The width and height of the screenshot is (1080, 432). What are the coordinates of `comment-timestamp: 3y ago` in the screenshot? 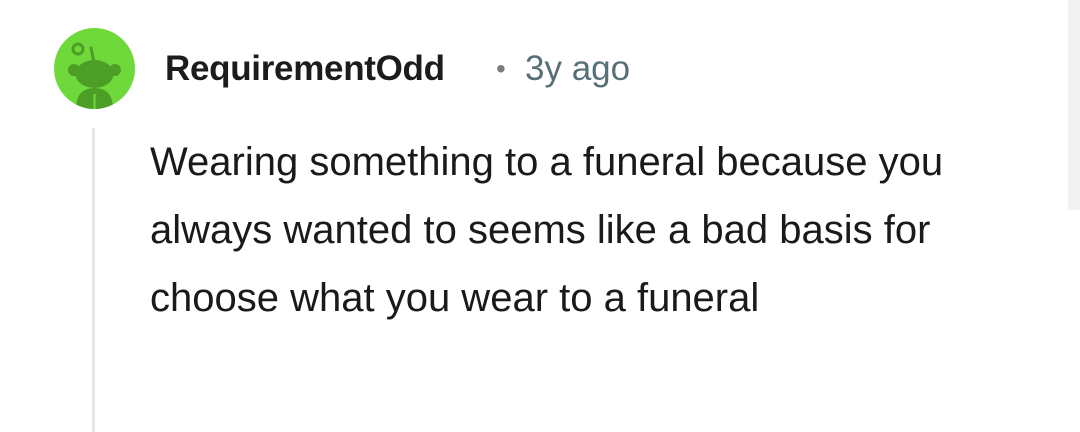 It's located at (577, 69).